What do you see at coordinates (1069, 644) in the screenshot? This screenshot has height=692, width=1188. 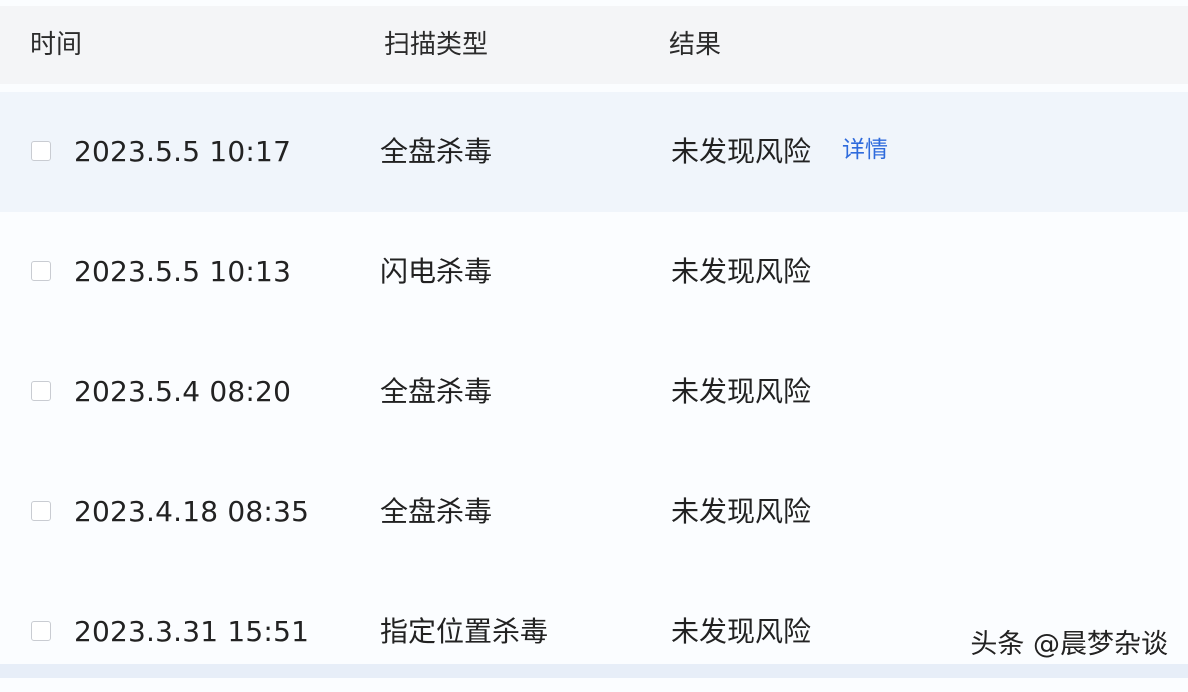 I see `watermark: 头条 @晨梦杂谈` at bounding box center [1069, 644].